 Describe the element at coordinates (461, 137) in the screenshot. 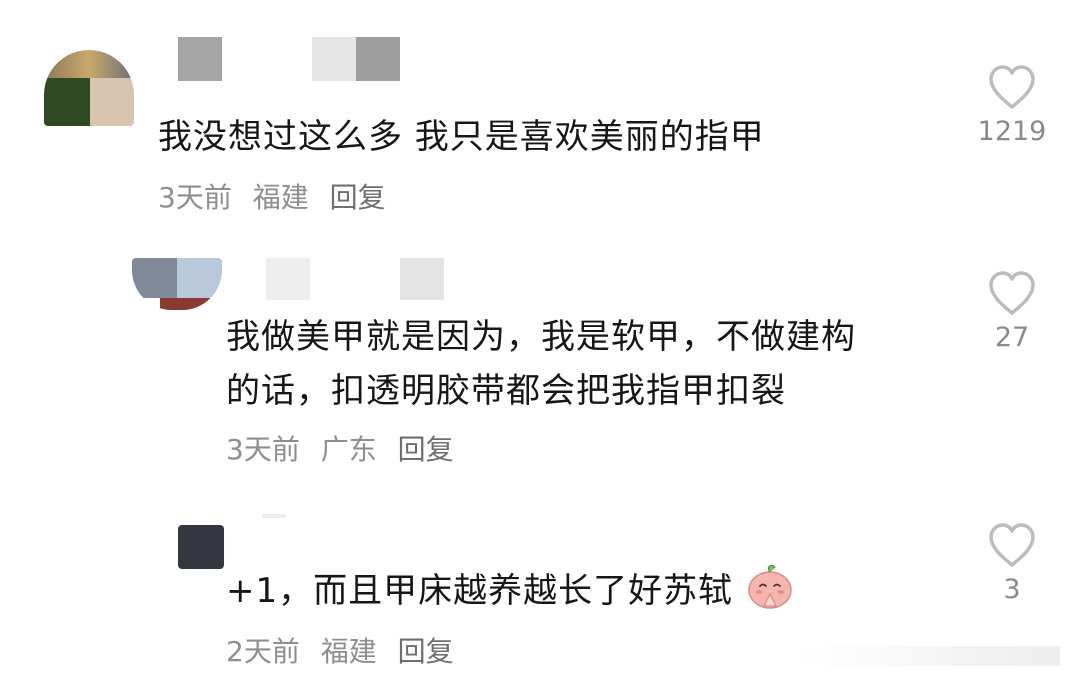

I see `comment-text: 我没想过这么多 我只是喜欢美丽的指甲` at that location.